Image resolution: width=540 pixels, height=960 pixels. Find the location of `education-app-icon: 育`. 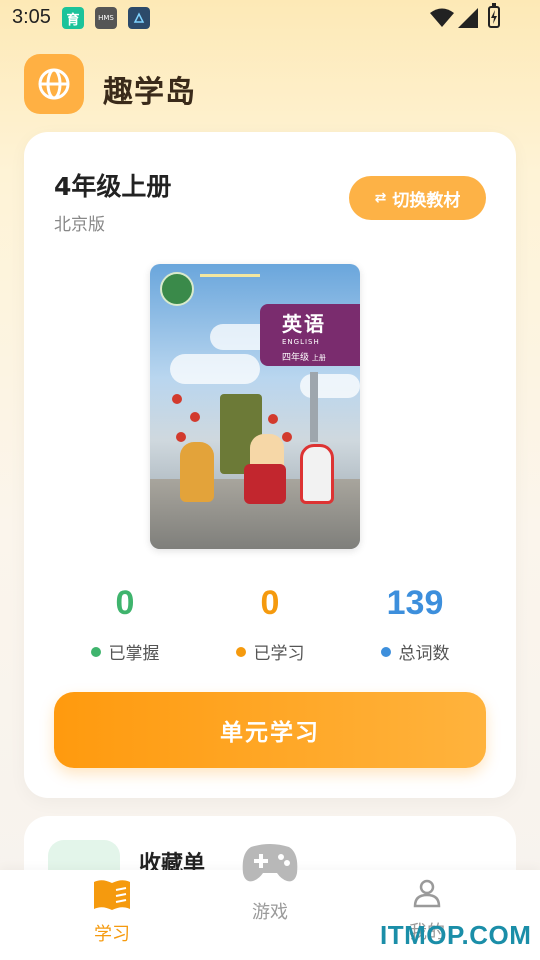

education-app-icon: 育 is located at coordinates (73, 18).